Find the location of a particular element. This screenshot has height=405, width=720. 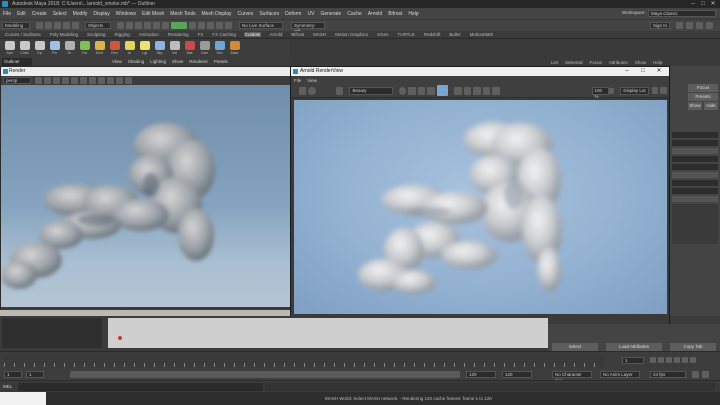

menu-select: Select is located at coordinates (60, 14).